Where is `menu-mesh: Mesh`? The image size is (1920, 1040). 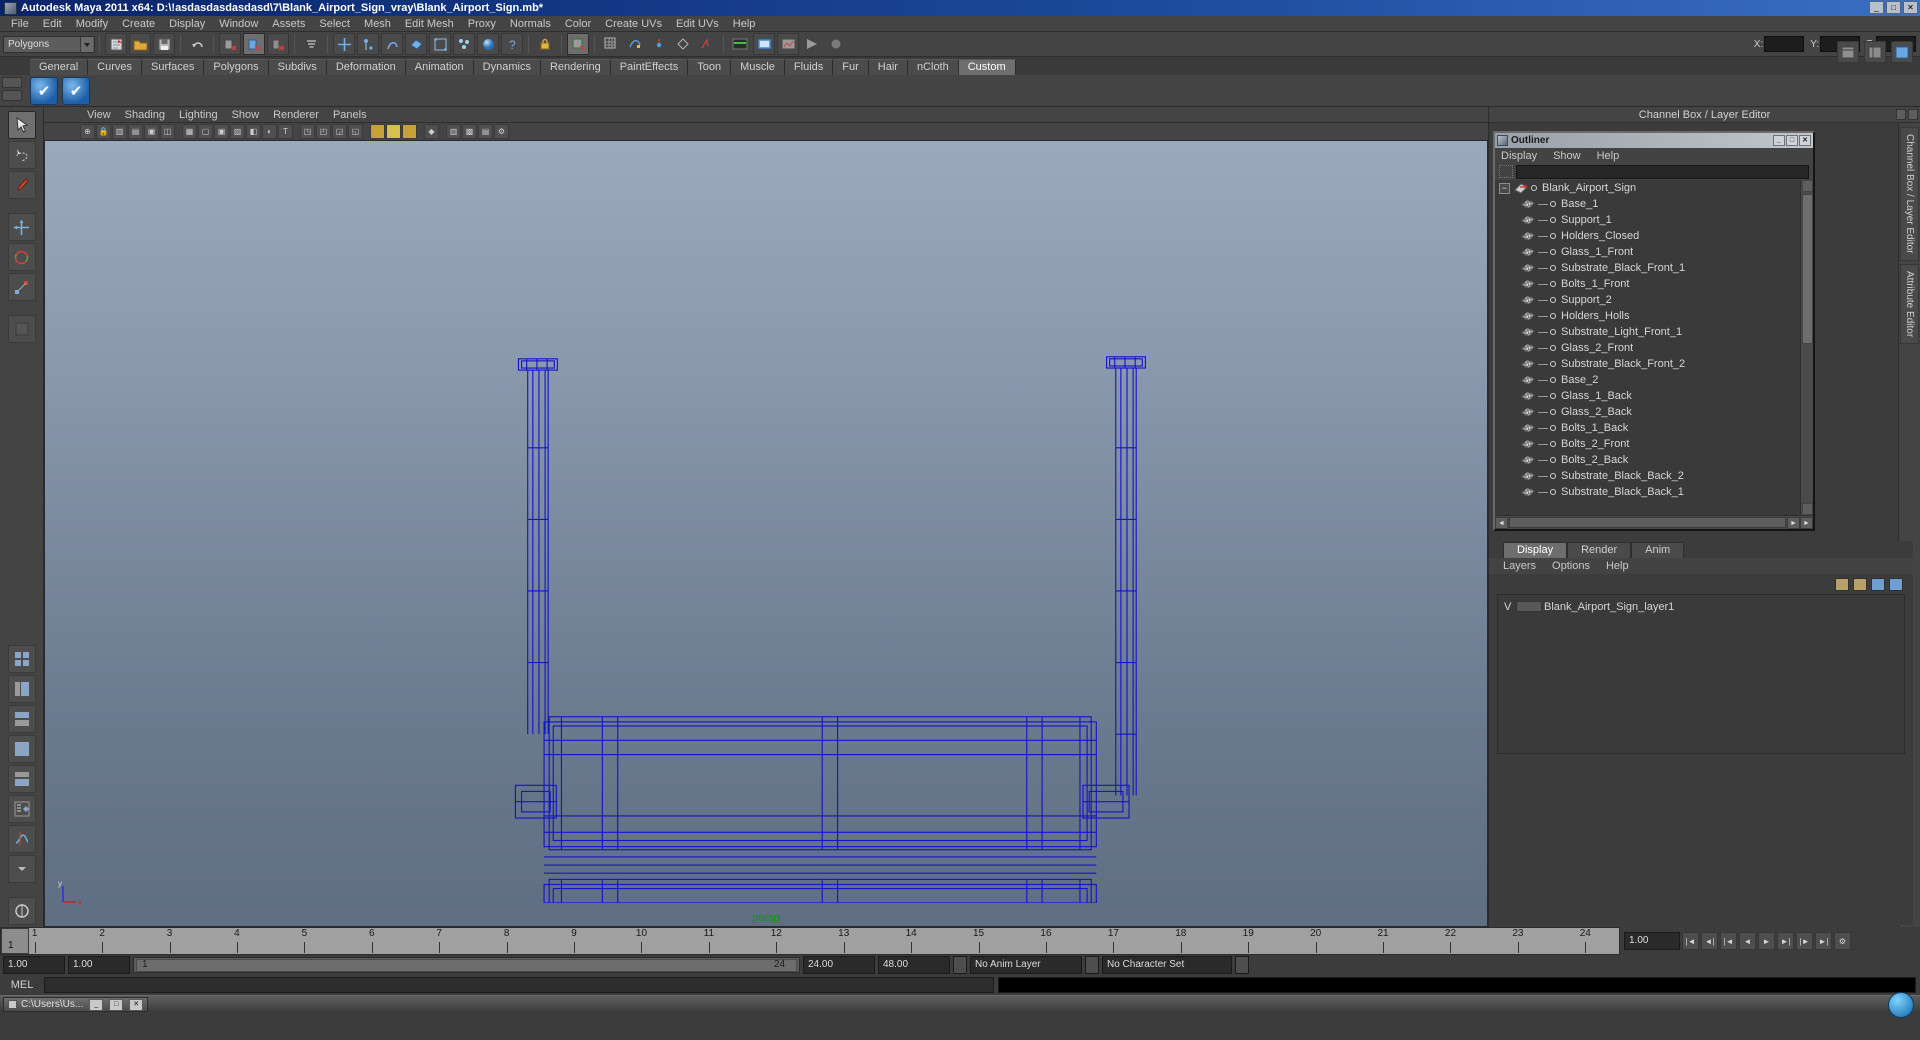
menu-mesh: Mesh is located at coordinates (377, 24).